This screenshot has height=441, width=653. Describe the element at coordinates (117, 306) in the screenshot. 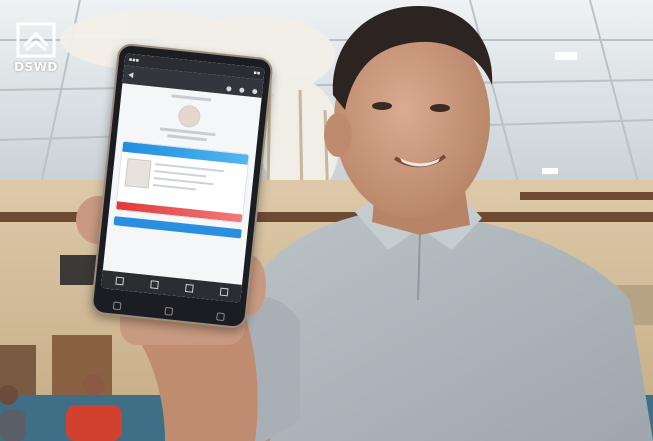

I see `nav-back-icon` at that location.